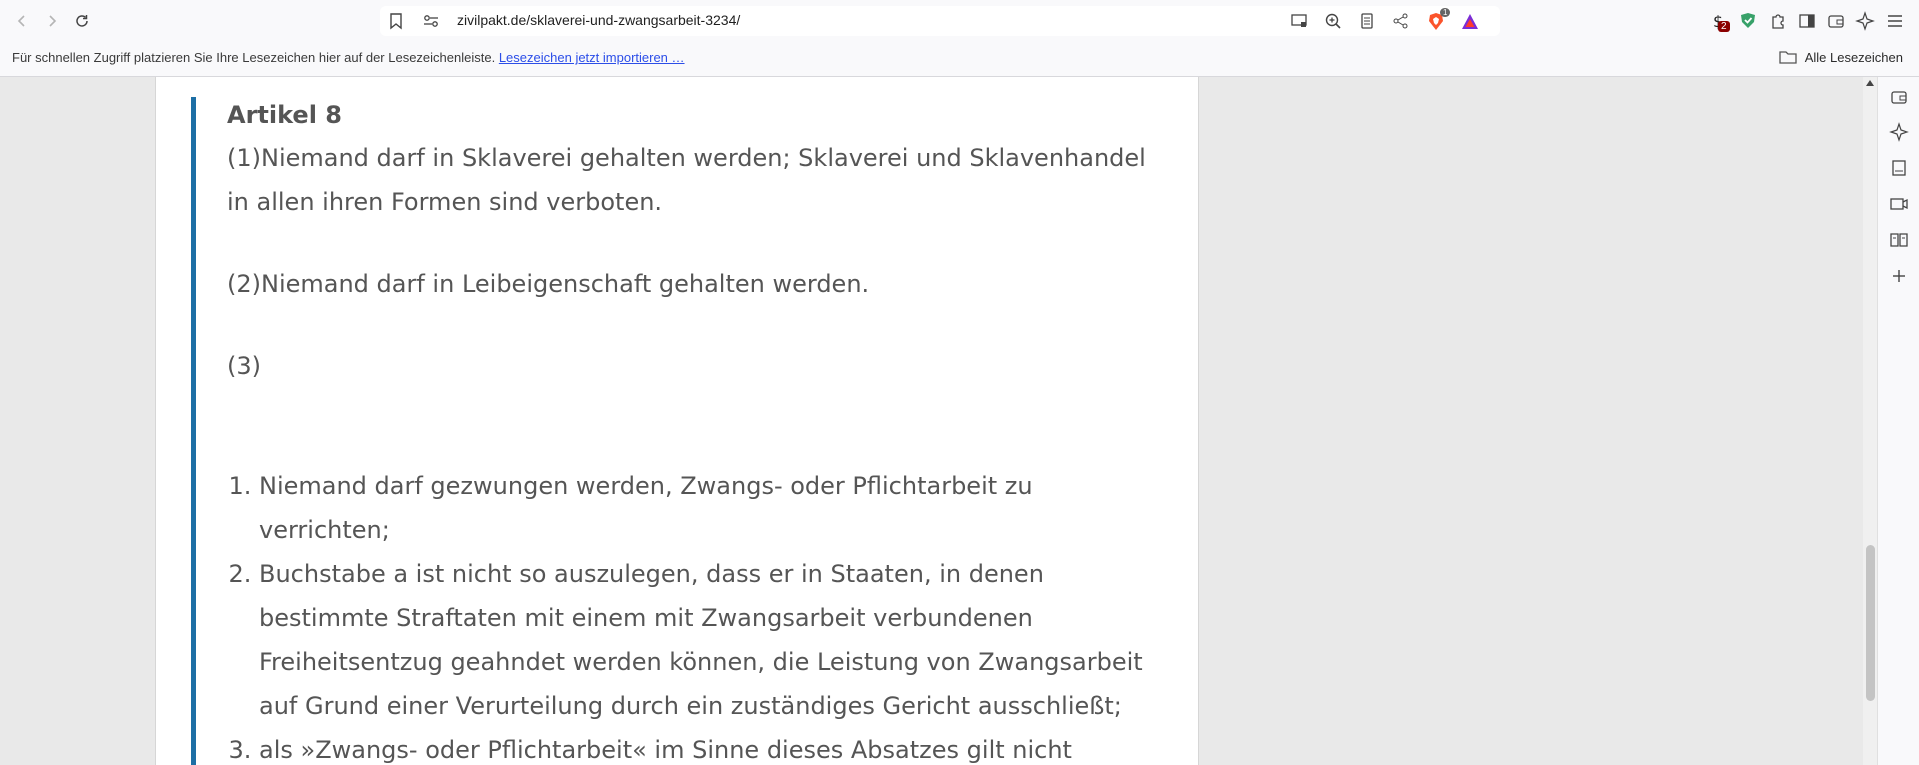 The width and height of the screenshot is (1919, 765). Describe the element at coordinates (1895, 21) in the screenshot. I see `menu-icon` at that location.